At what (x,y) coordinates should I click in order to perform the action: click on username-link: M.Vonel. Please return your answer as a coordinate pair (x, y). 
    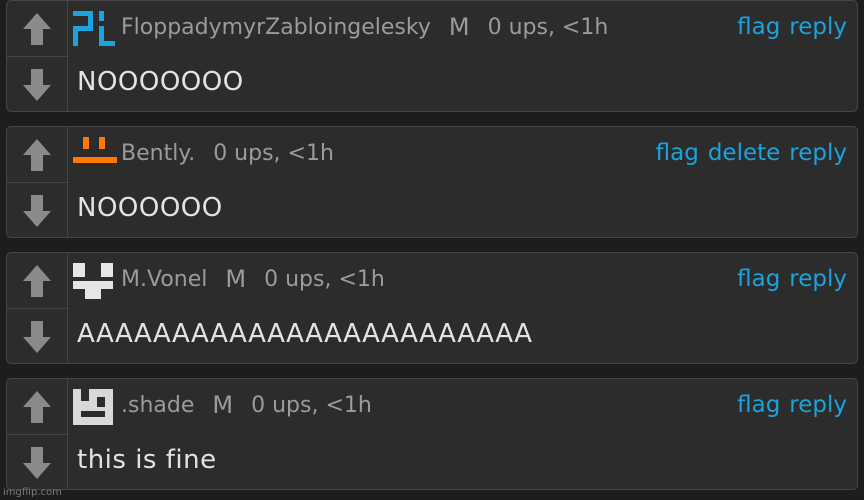
    Looking at the image, I should click on (164, 279).